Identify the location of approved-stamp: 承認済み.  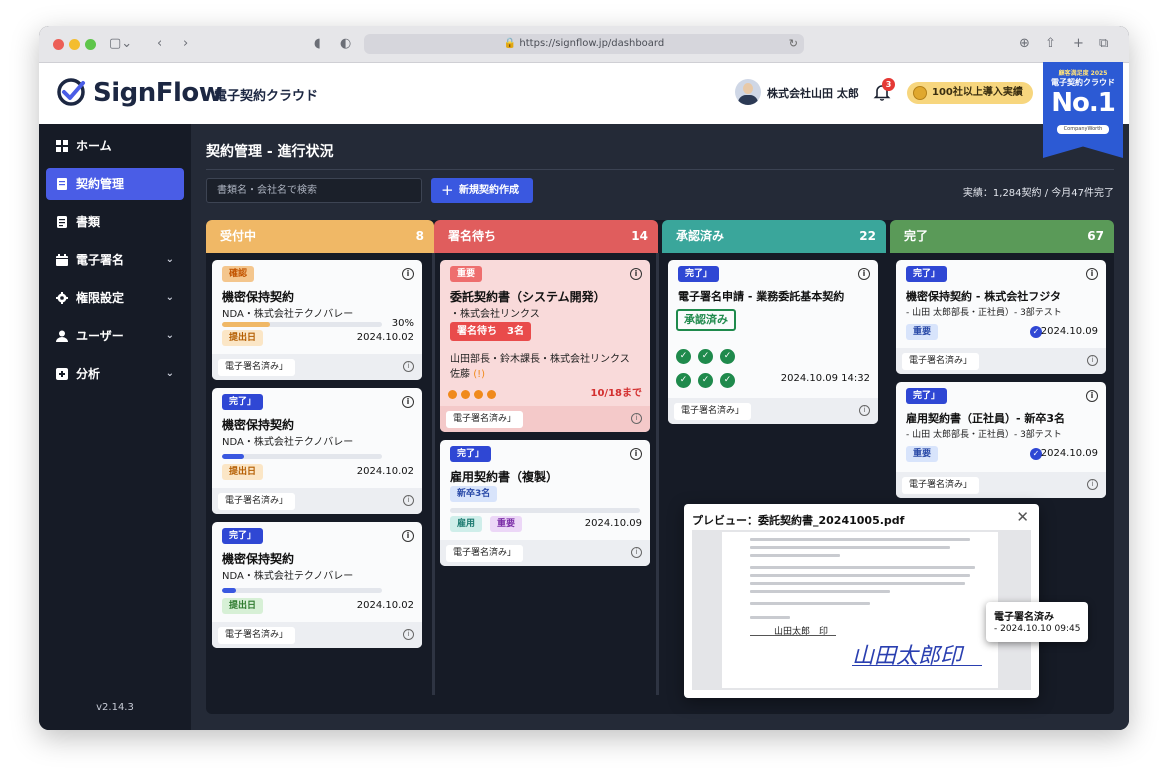
(706, 320).